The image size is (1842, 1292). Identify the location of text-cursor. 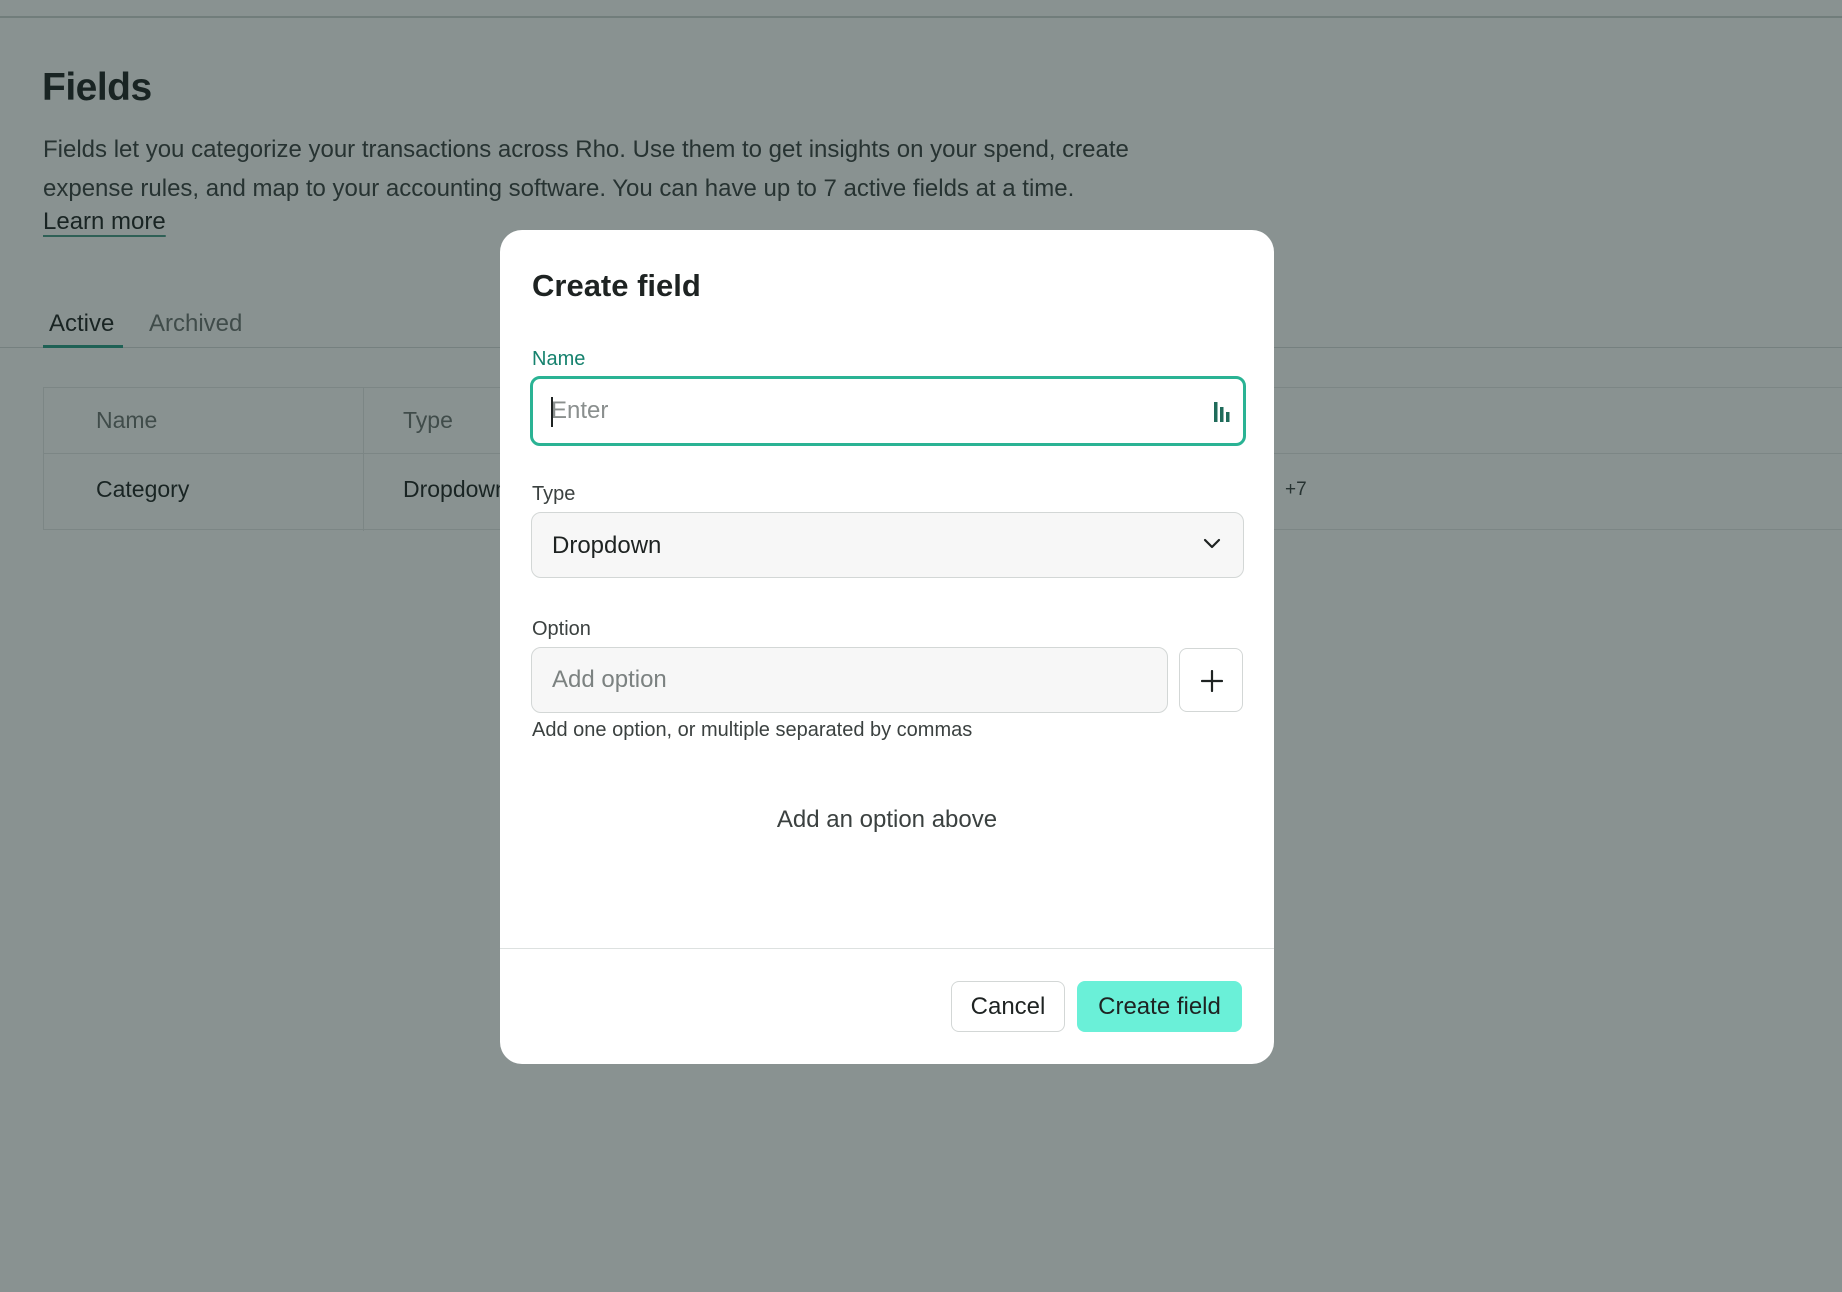
(552, 412).